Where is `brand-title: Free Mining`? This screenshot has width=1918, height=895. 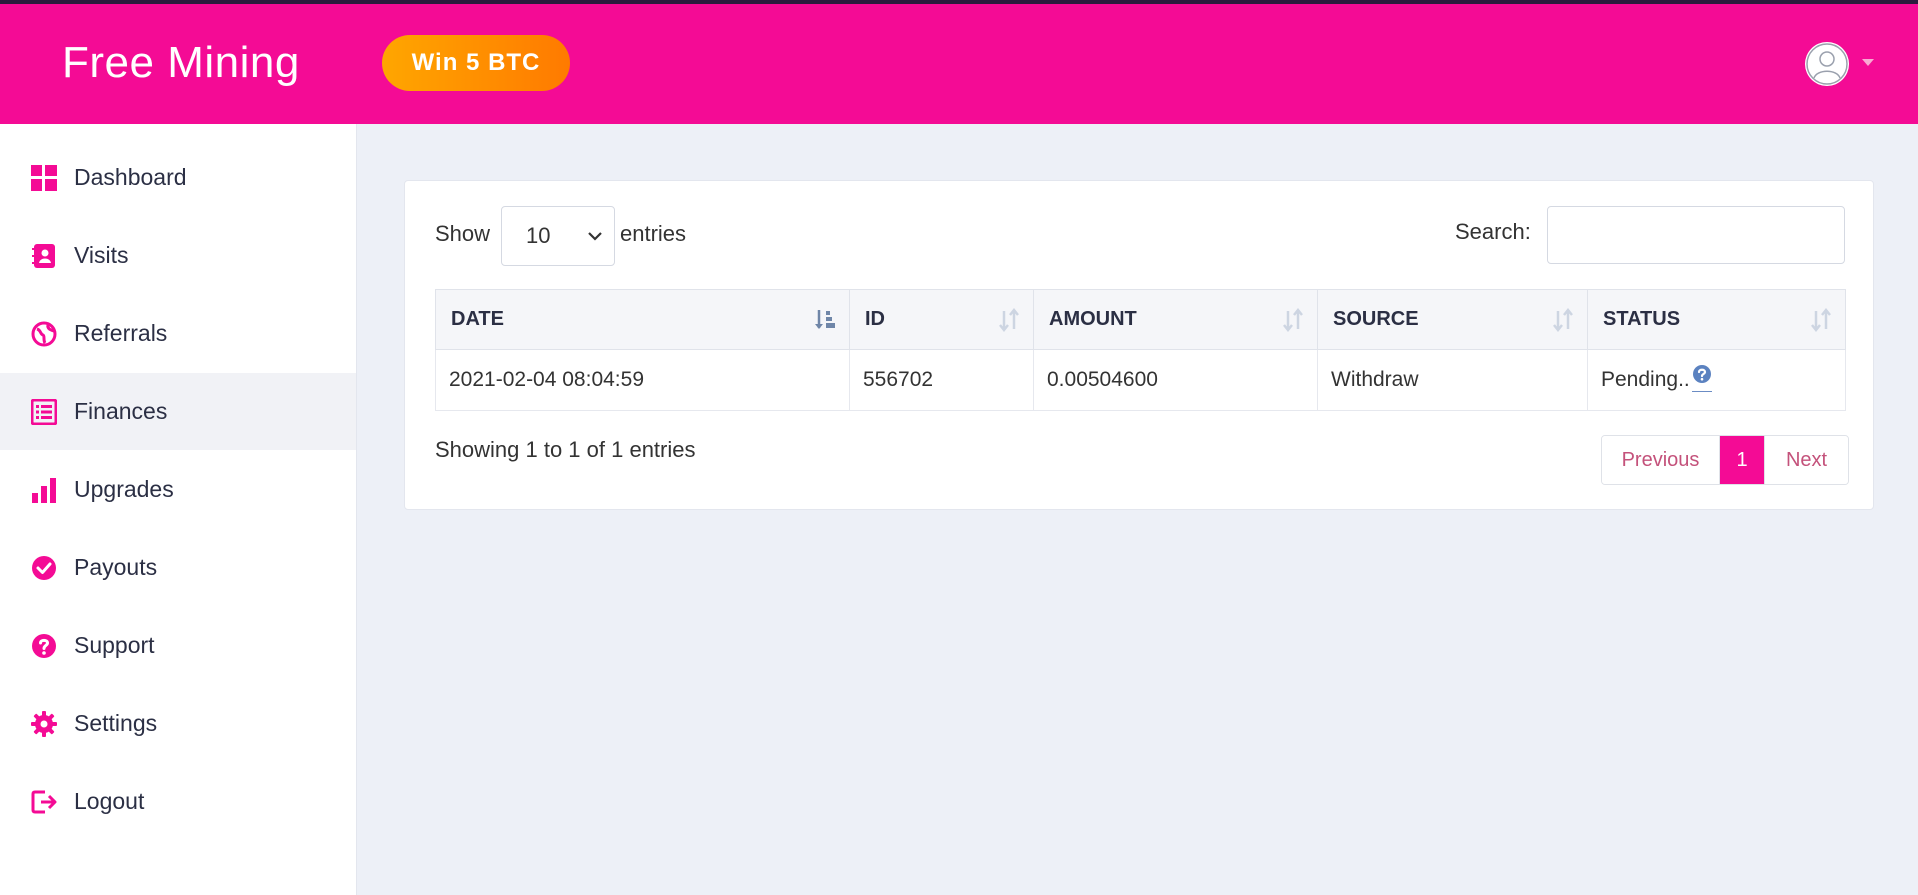 brand-title: Free Mining is located at coordinates (181, 63).